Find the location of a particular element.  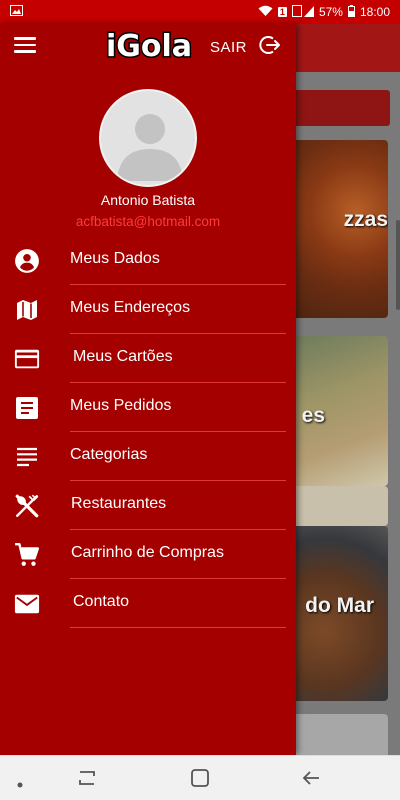

map-icon is located at coordinates (27, 310).